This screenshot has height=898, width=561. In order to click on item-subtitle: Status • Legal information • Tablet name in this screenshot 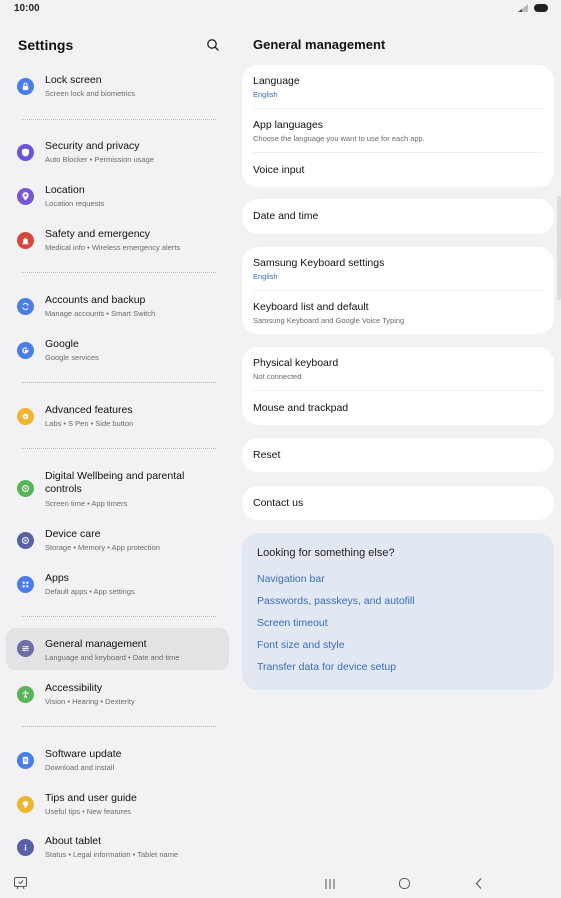, I will do `click(112, 854)`.